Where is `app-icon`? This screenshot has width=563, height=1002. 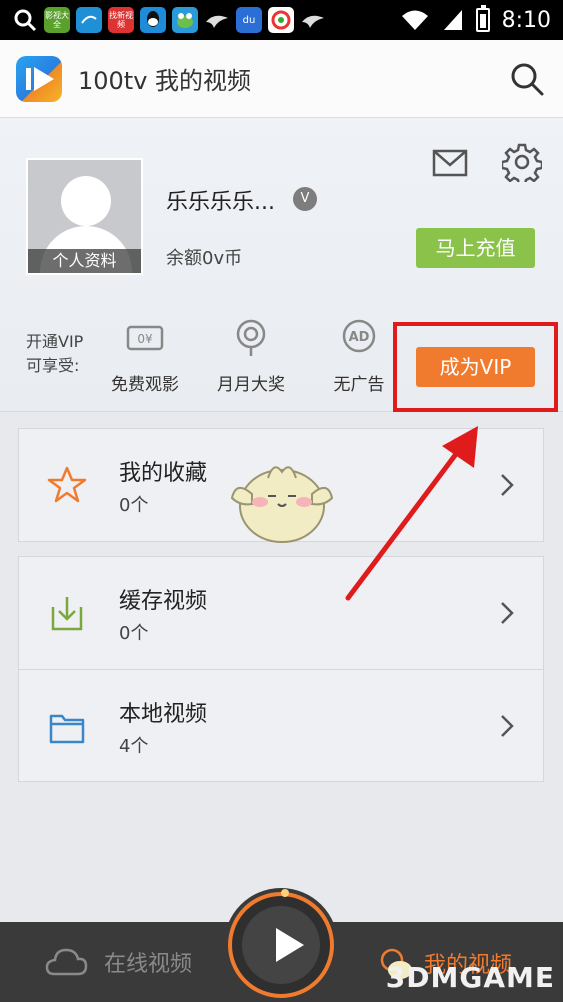
app-icon is located at coordinates (89, 20).